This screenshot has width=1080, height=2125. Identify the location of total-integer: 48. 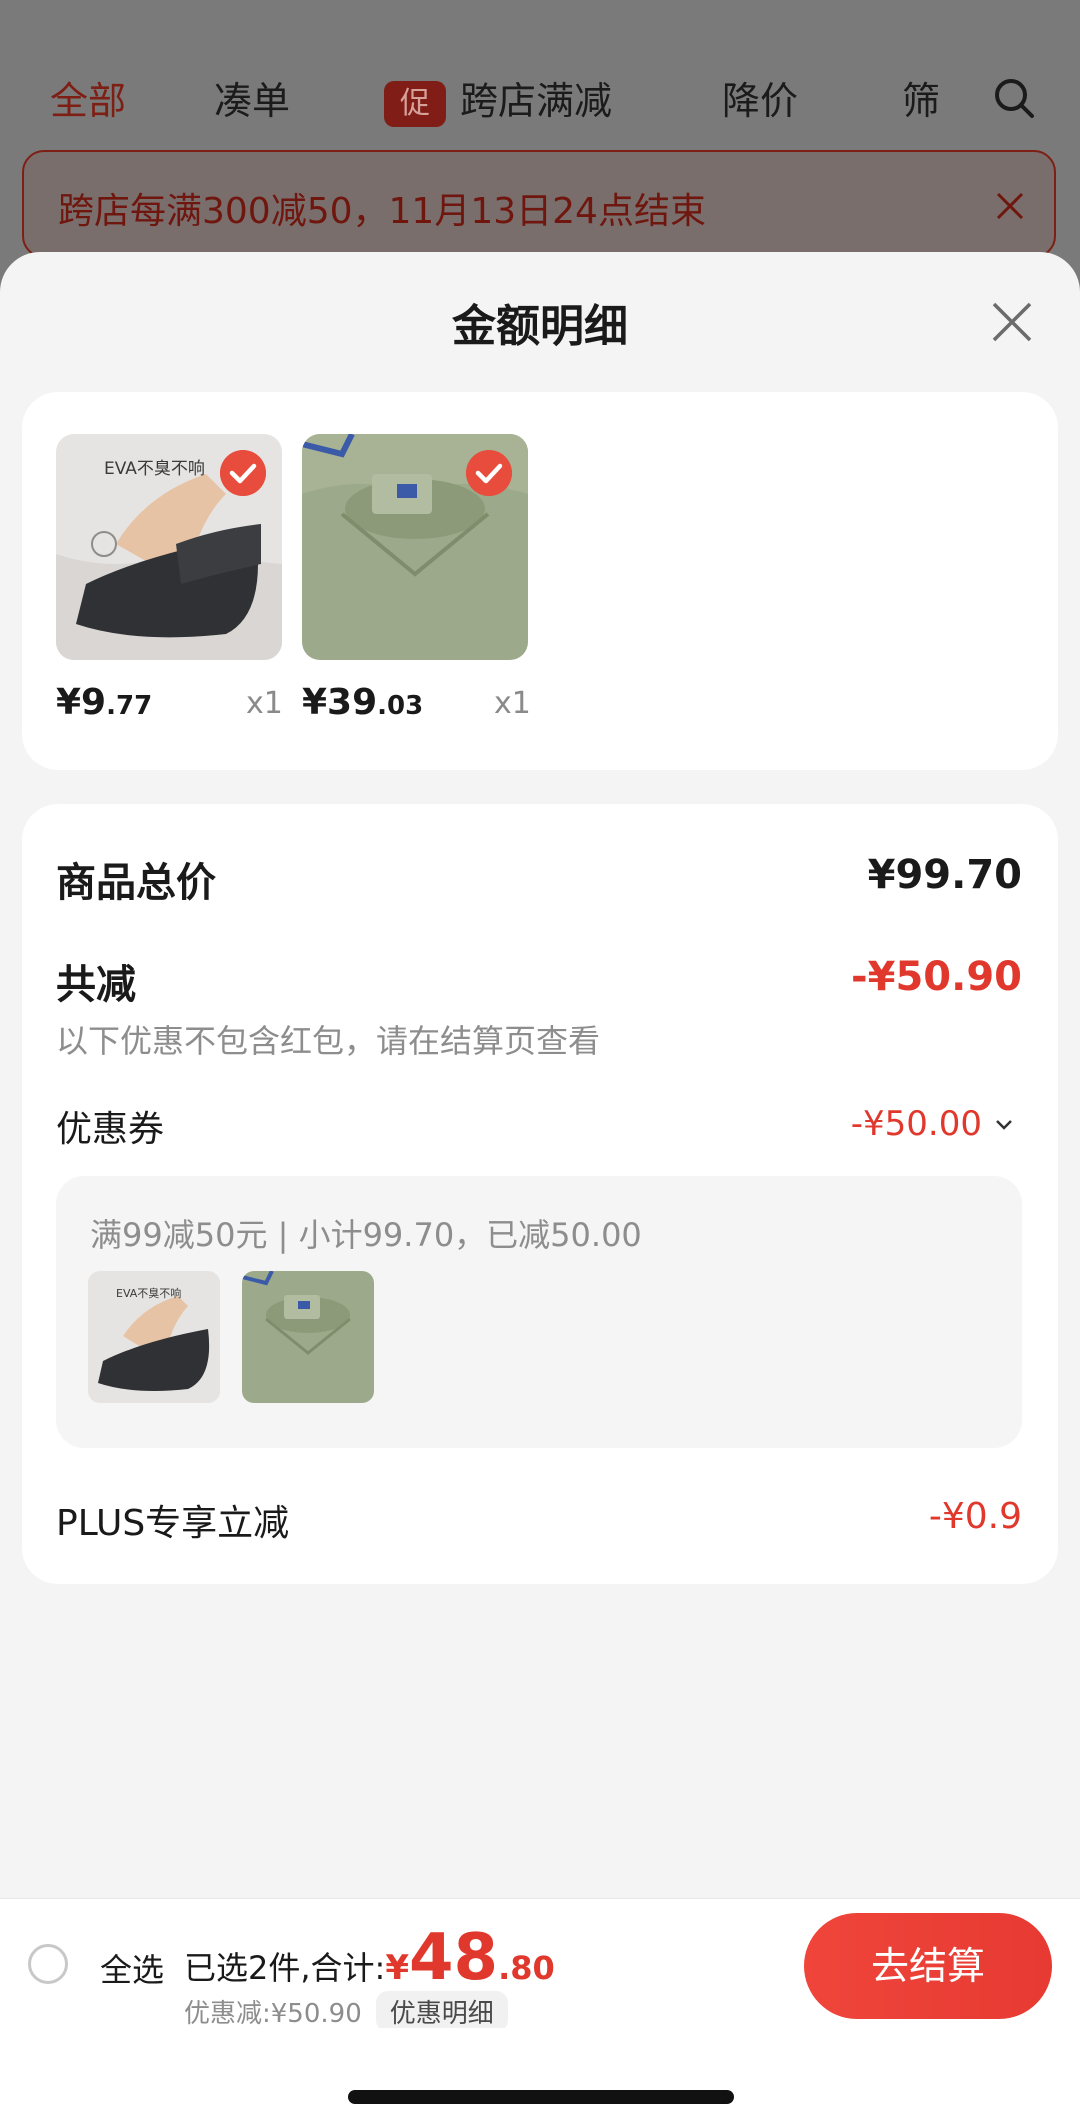
(454, 1958).